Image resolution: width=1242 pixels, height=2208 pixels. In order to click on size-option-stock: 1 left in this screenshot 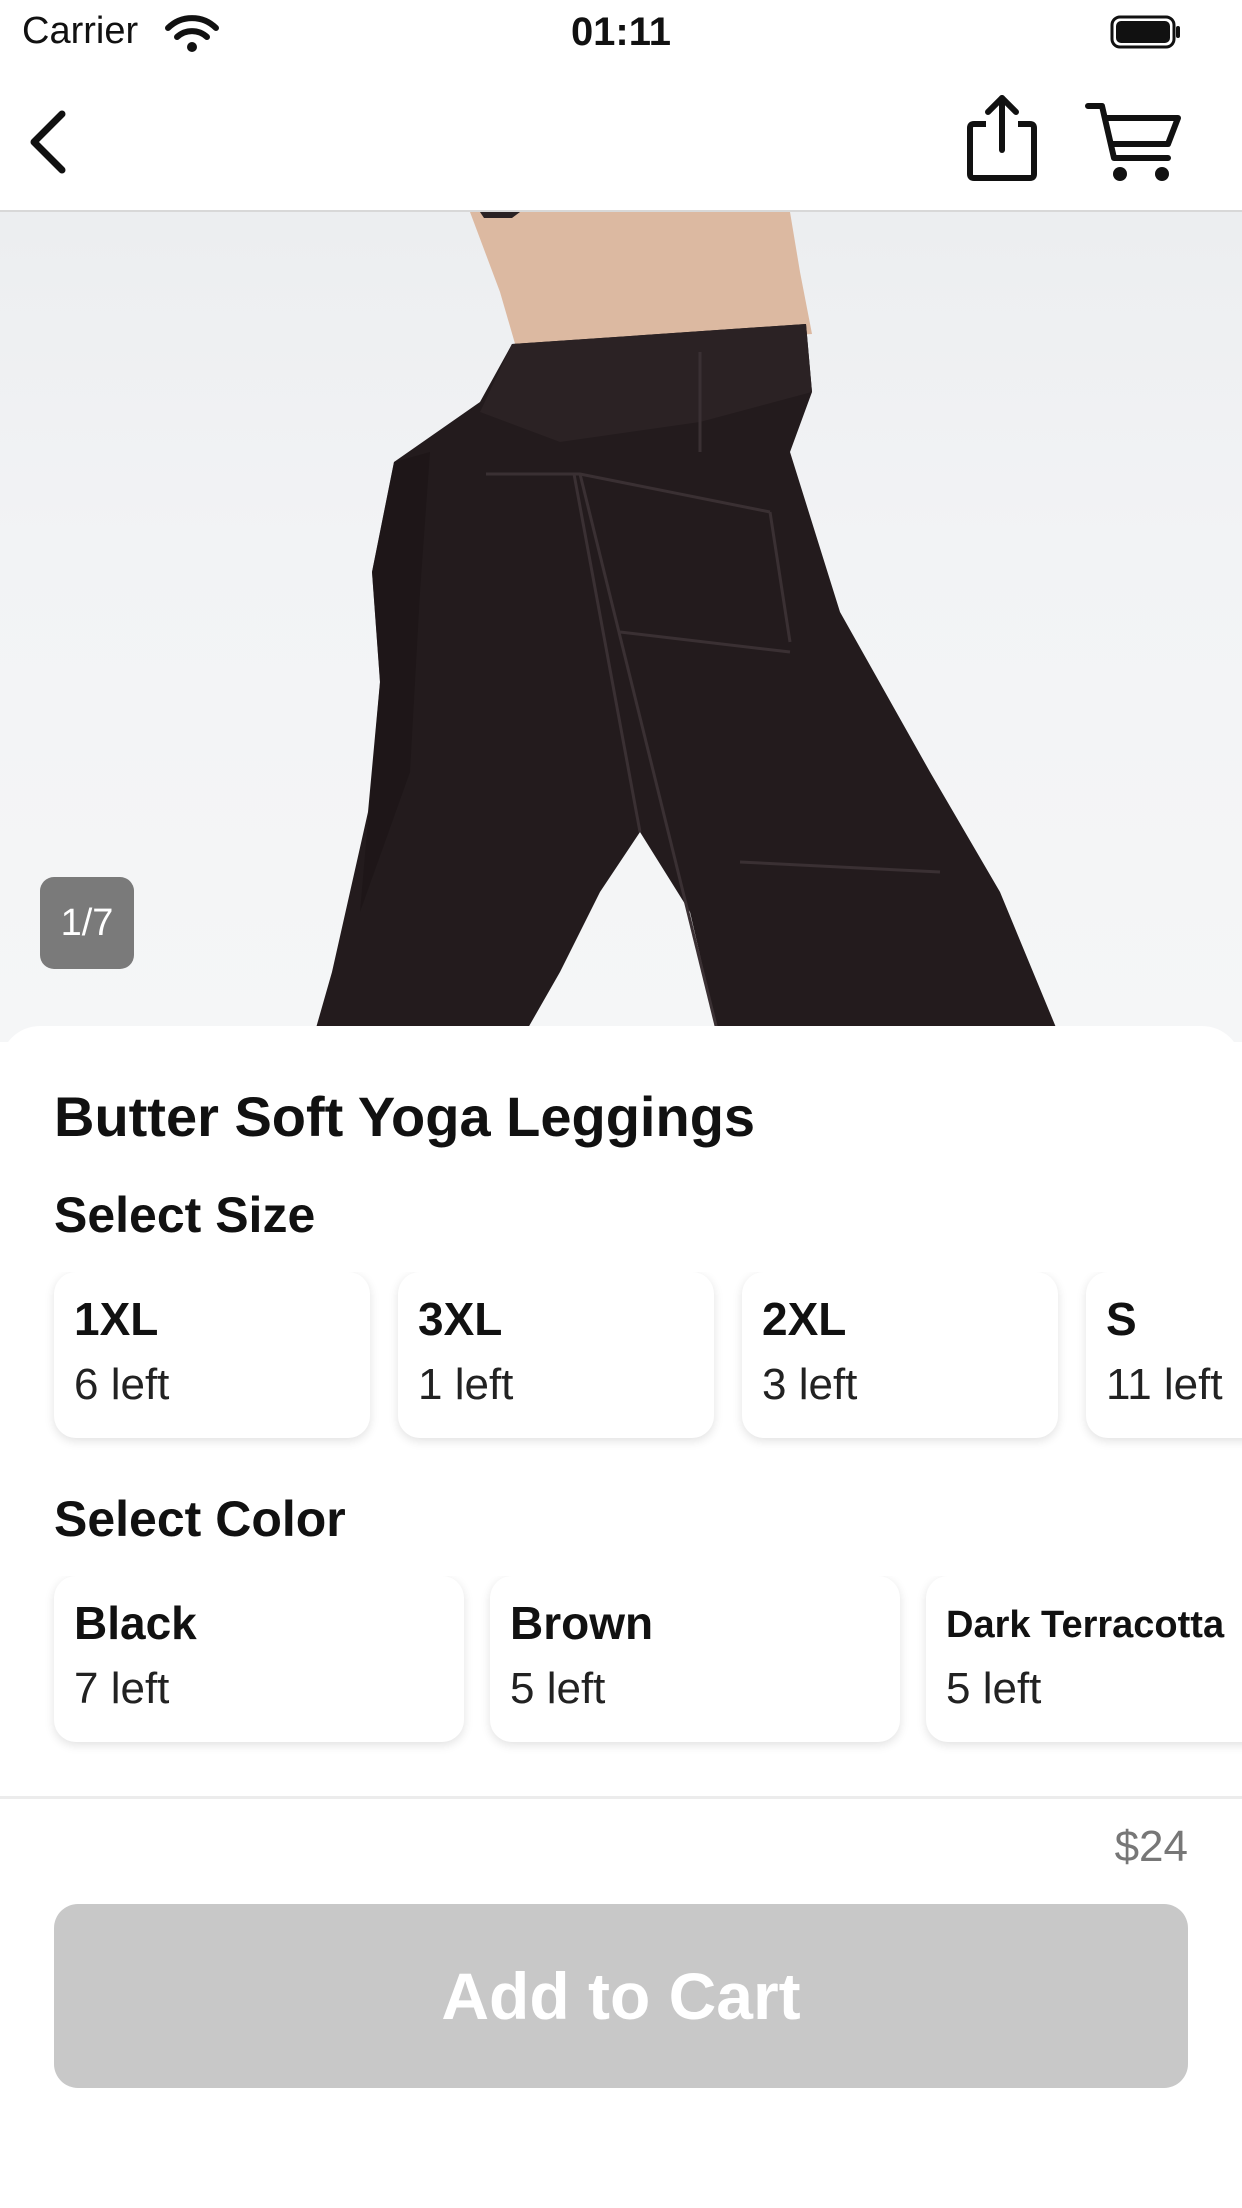, I will do `click(466, 1384)`.